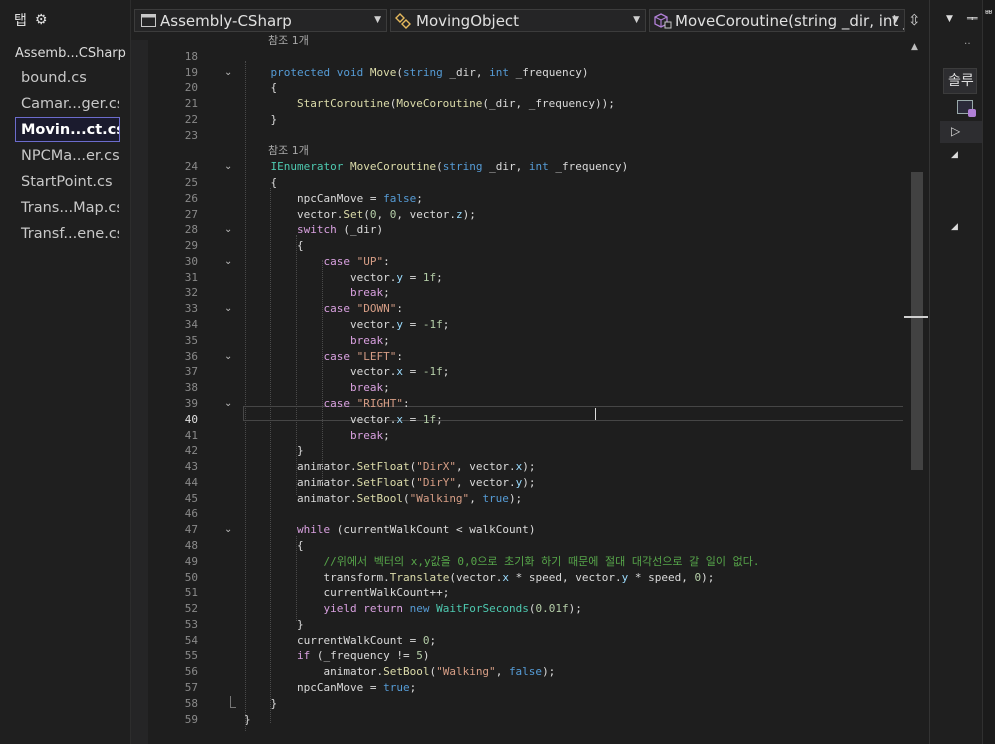  Describe the element at coordinates (525, 57) in the screenshot. I see `code-line: 18` at that location.